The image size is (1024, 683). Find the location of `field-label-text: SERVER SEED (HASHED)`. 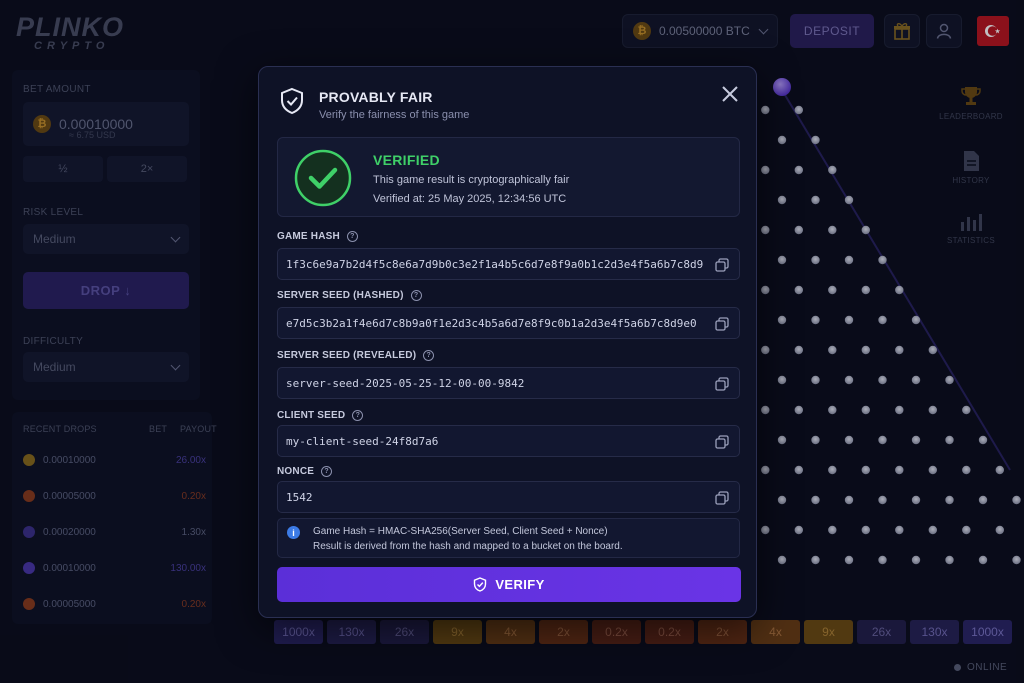

field-label-text: SERVER SEED (HASHED) is located at coordinates (340, 295).